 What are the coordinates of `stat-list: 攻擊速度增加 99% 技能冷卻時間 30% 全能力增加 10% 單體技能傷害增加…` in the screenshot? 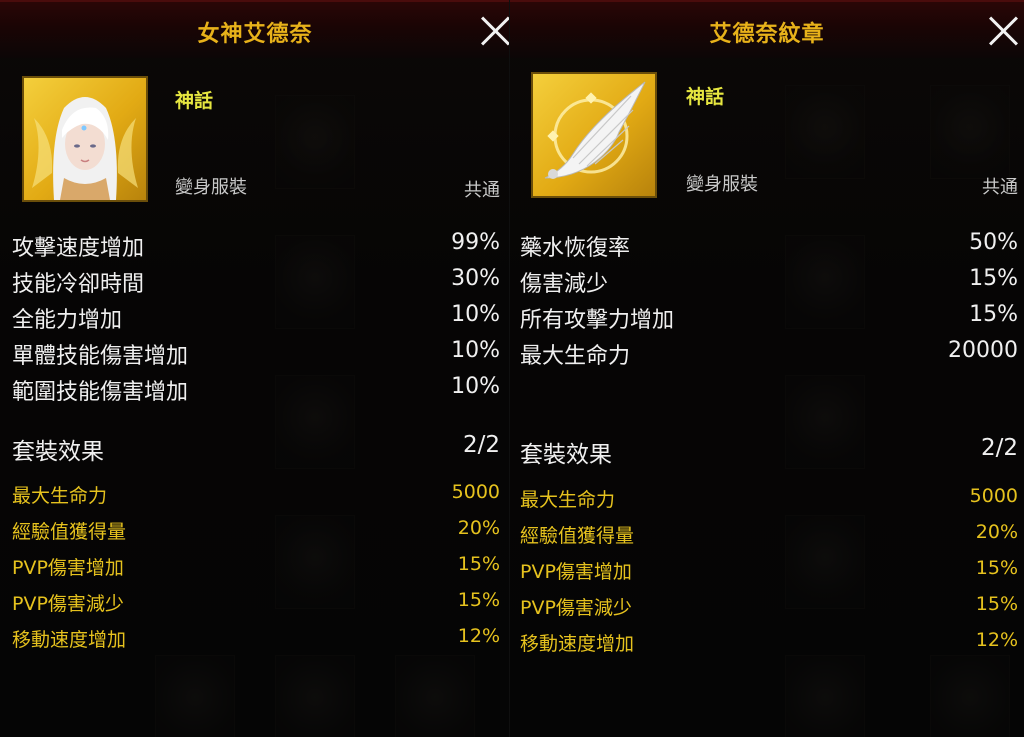 It's located at (256, 318).